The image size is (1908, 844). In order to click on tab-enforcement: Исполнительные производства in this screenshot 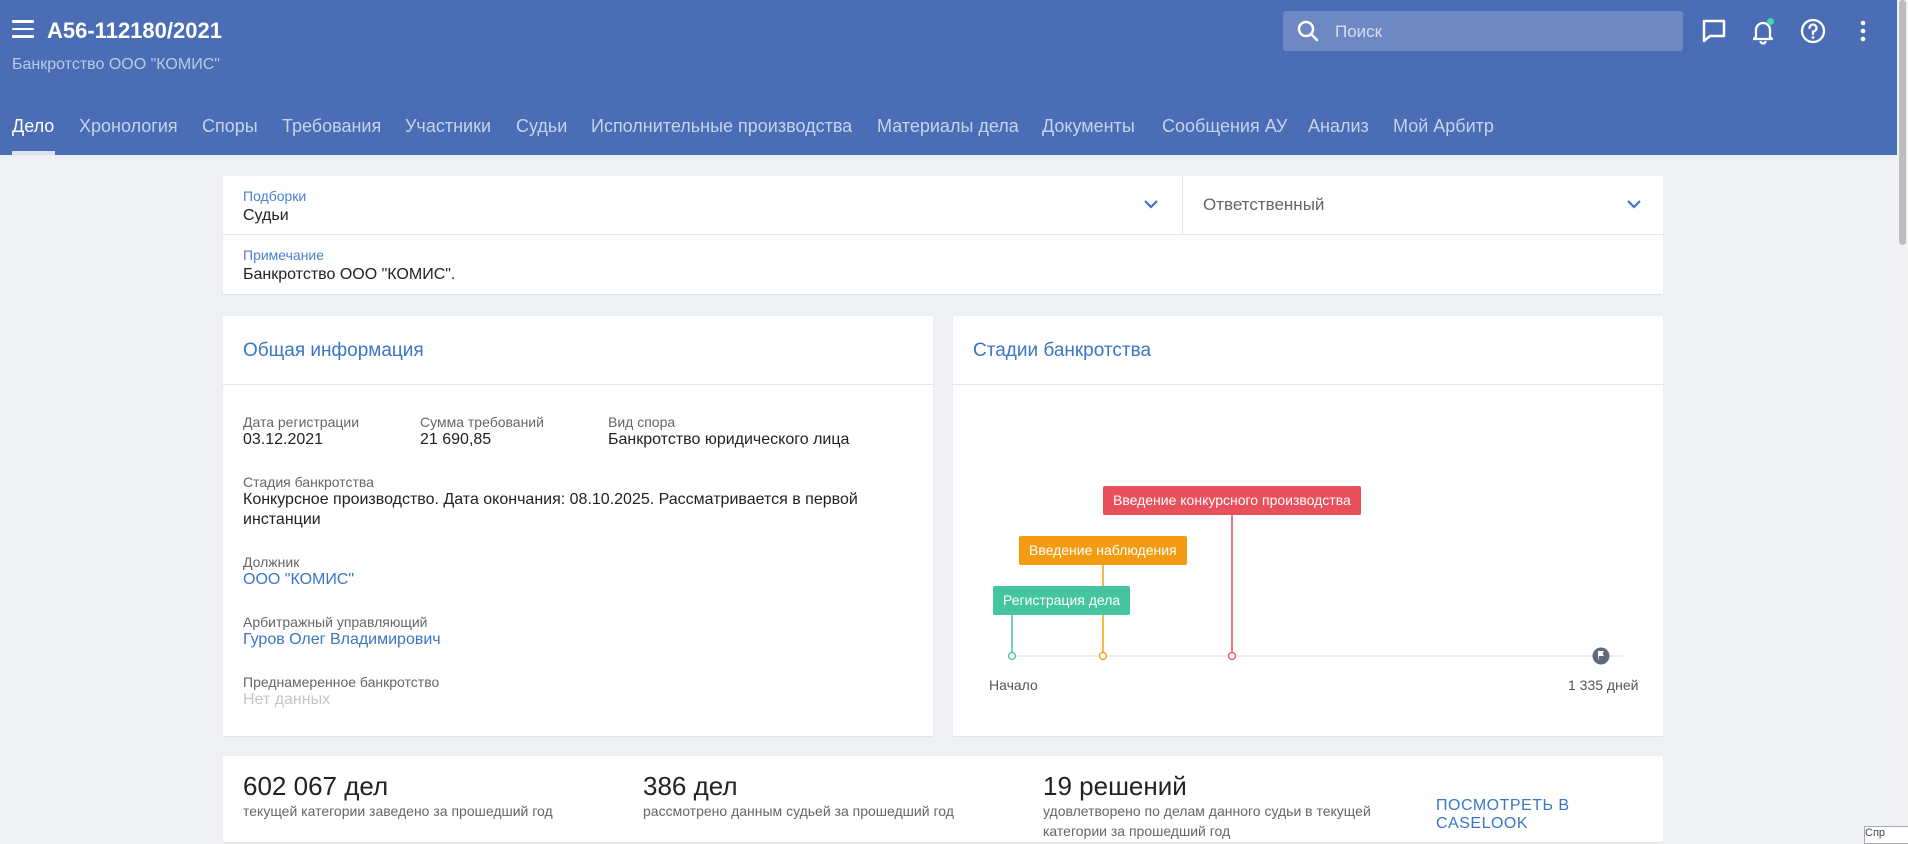, I will do `click(721, 126)`.